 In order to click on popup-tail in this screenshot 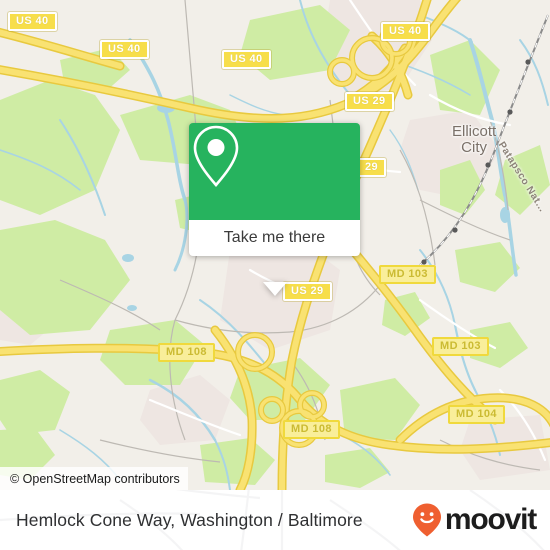, I will do `click(274, 289)`.